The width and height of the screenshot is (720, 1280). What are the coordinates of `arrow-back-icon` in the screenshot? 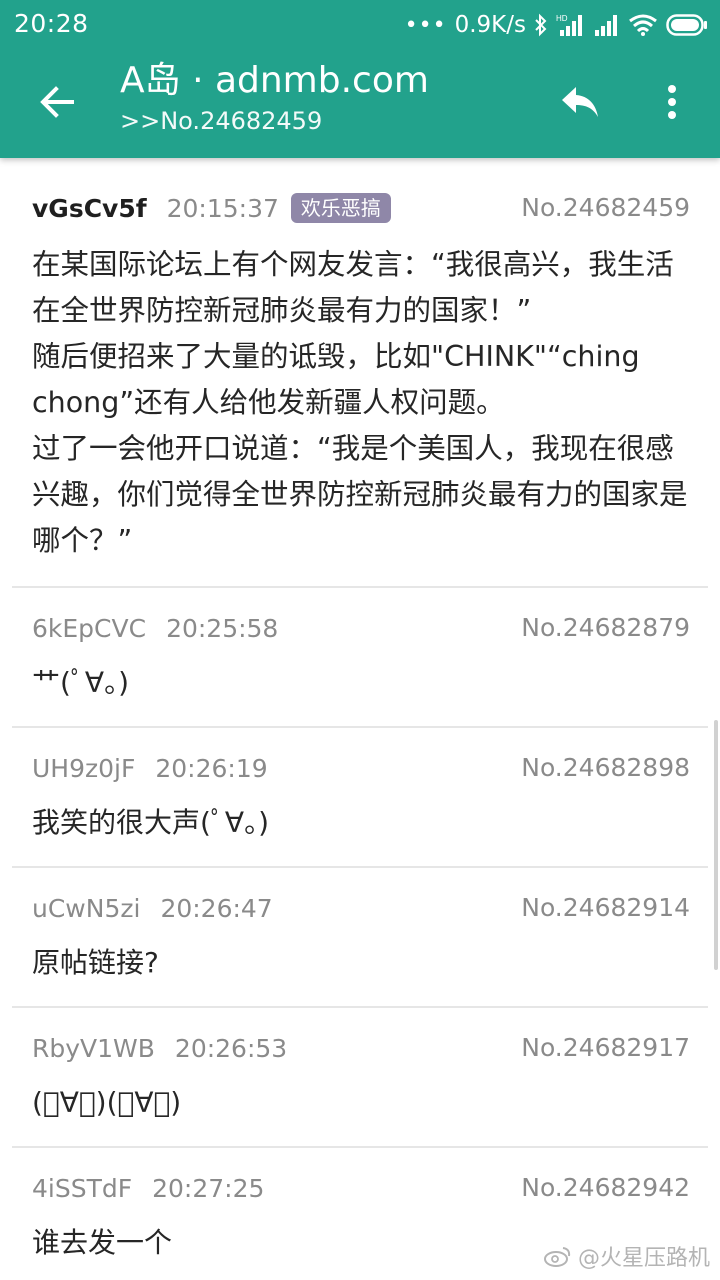 It's located at (57, 102).